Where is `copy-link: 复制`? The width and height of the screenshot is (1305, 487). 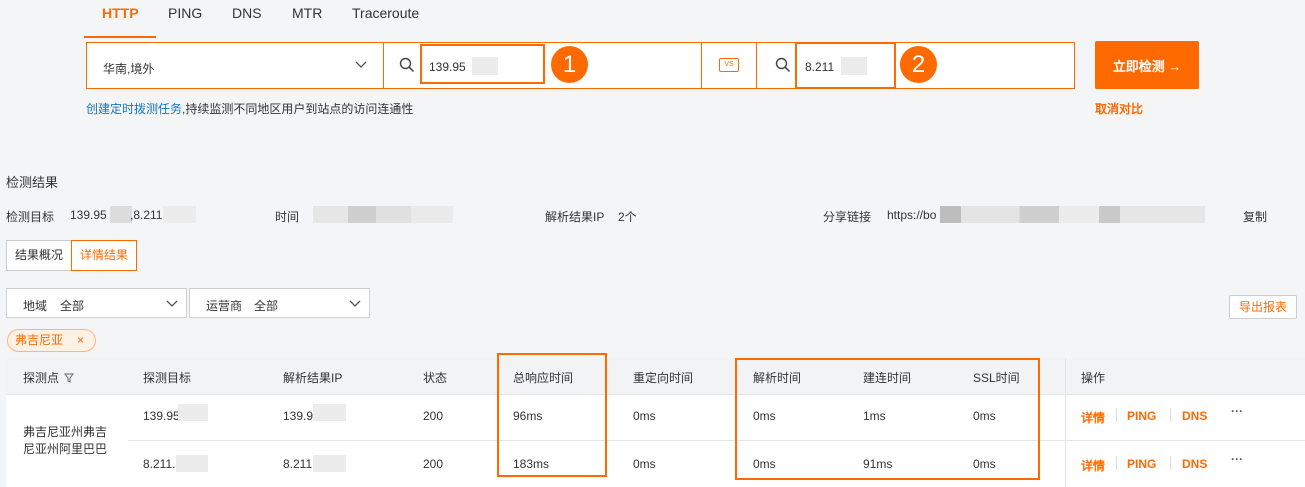 copy-link: 复制 is located at coordinates (1255, 216).